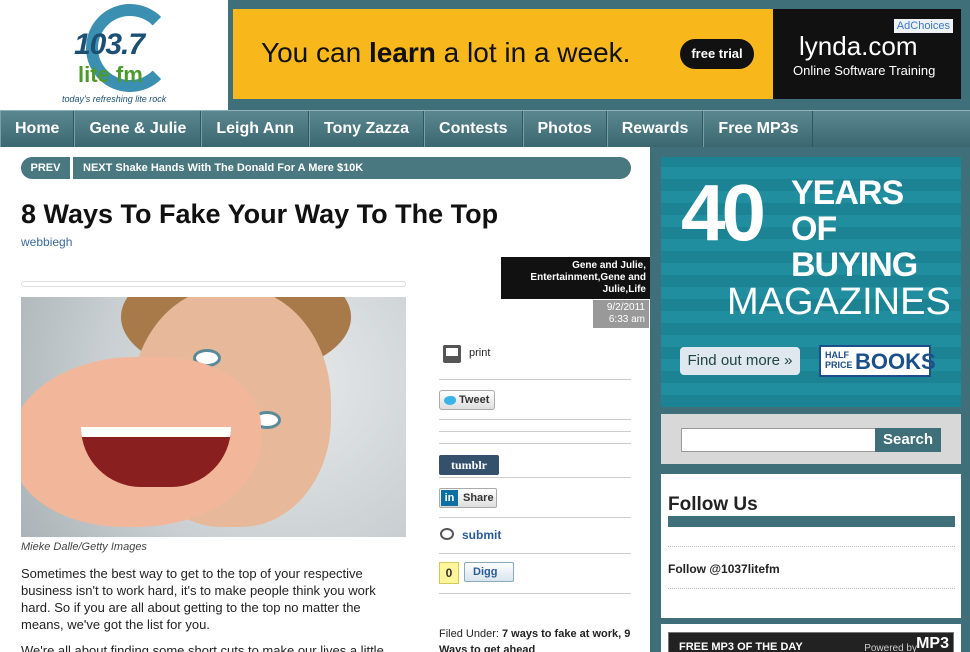 This screenshot has height=652, width=970. Describe the element at coordinates (481, 535) in the screenshot. I see `reddit-submit-link: submit` at that location.